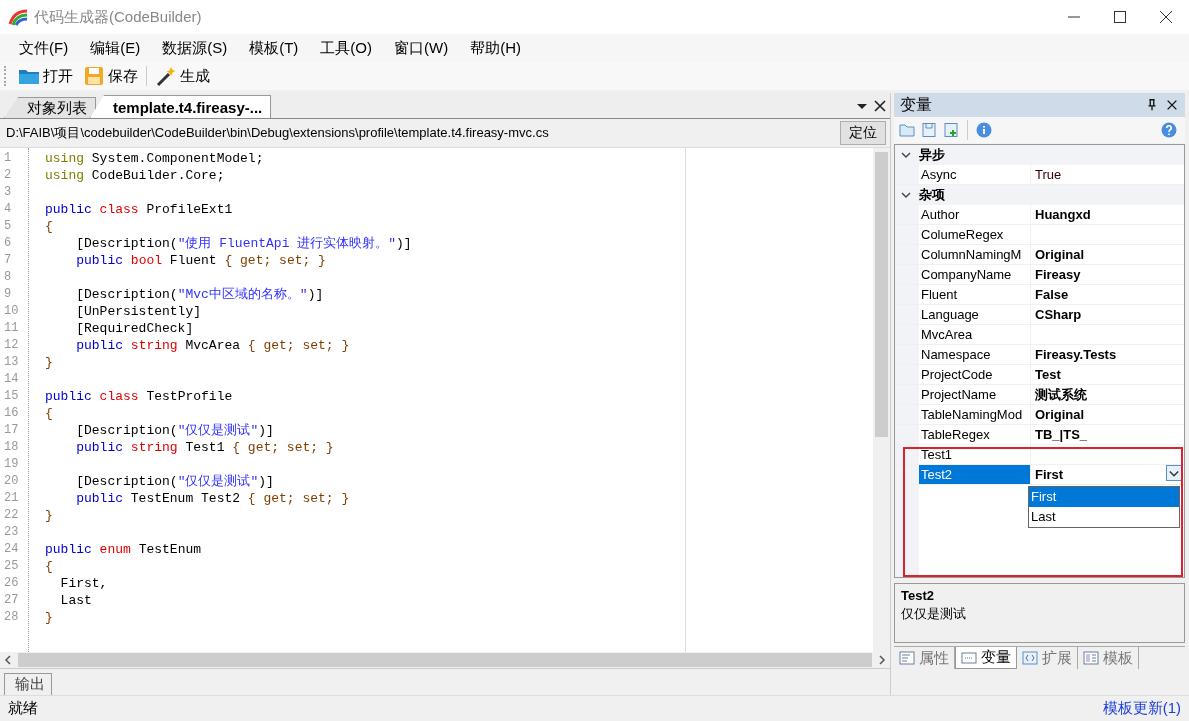 This screenshot has height=721, width=1189. Describe the element at coordinates (278, 133) in the screenshot. I see `file-path: D:\FAIB\项目\codebuilder\CodeBuilder\bin\Debug\extensions\profile\template.t4.fireasy-mvc.cs` at that location.